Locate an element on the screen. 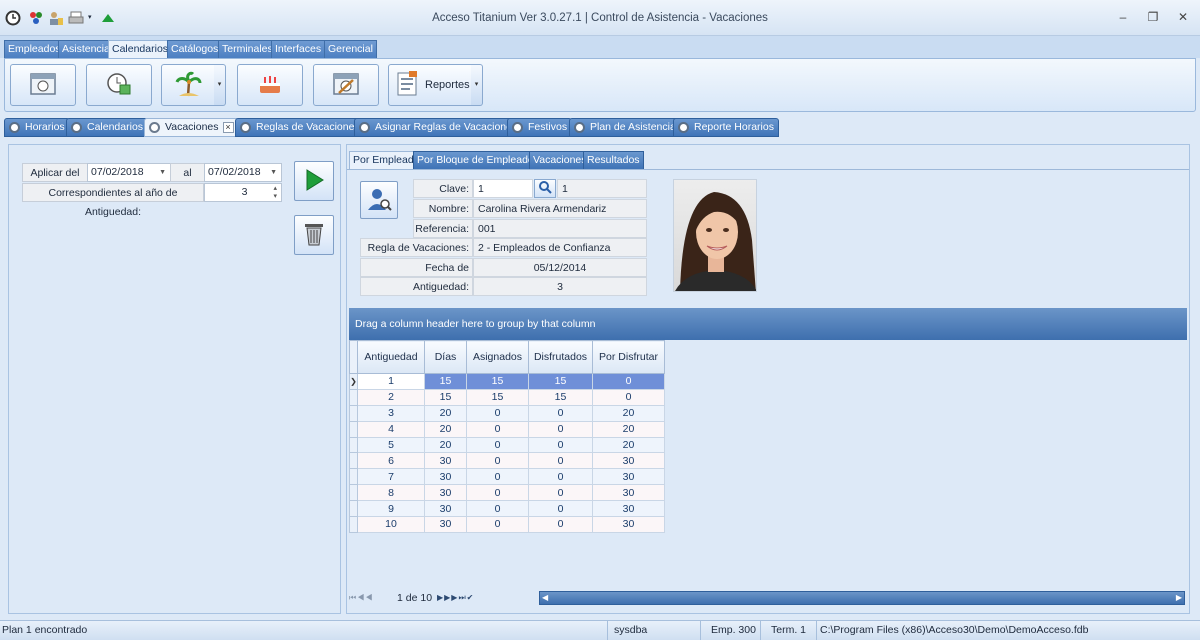 The width and height of the screenshot is (1200, 640). doc-tab-horarios: Horarios is located at coordinates (37, 127).